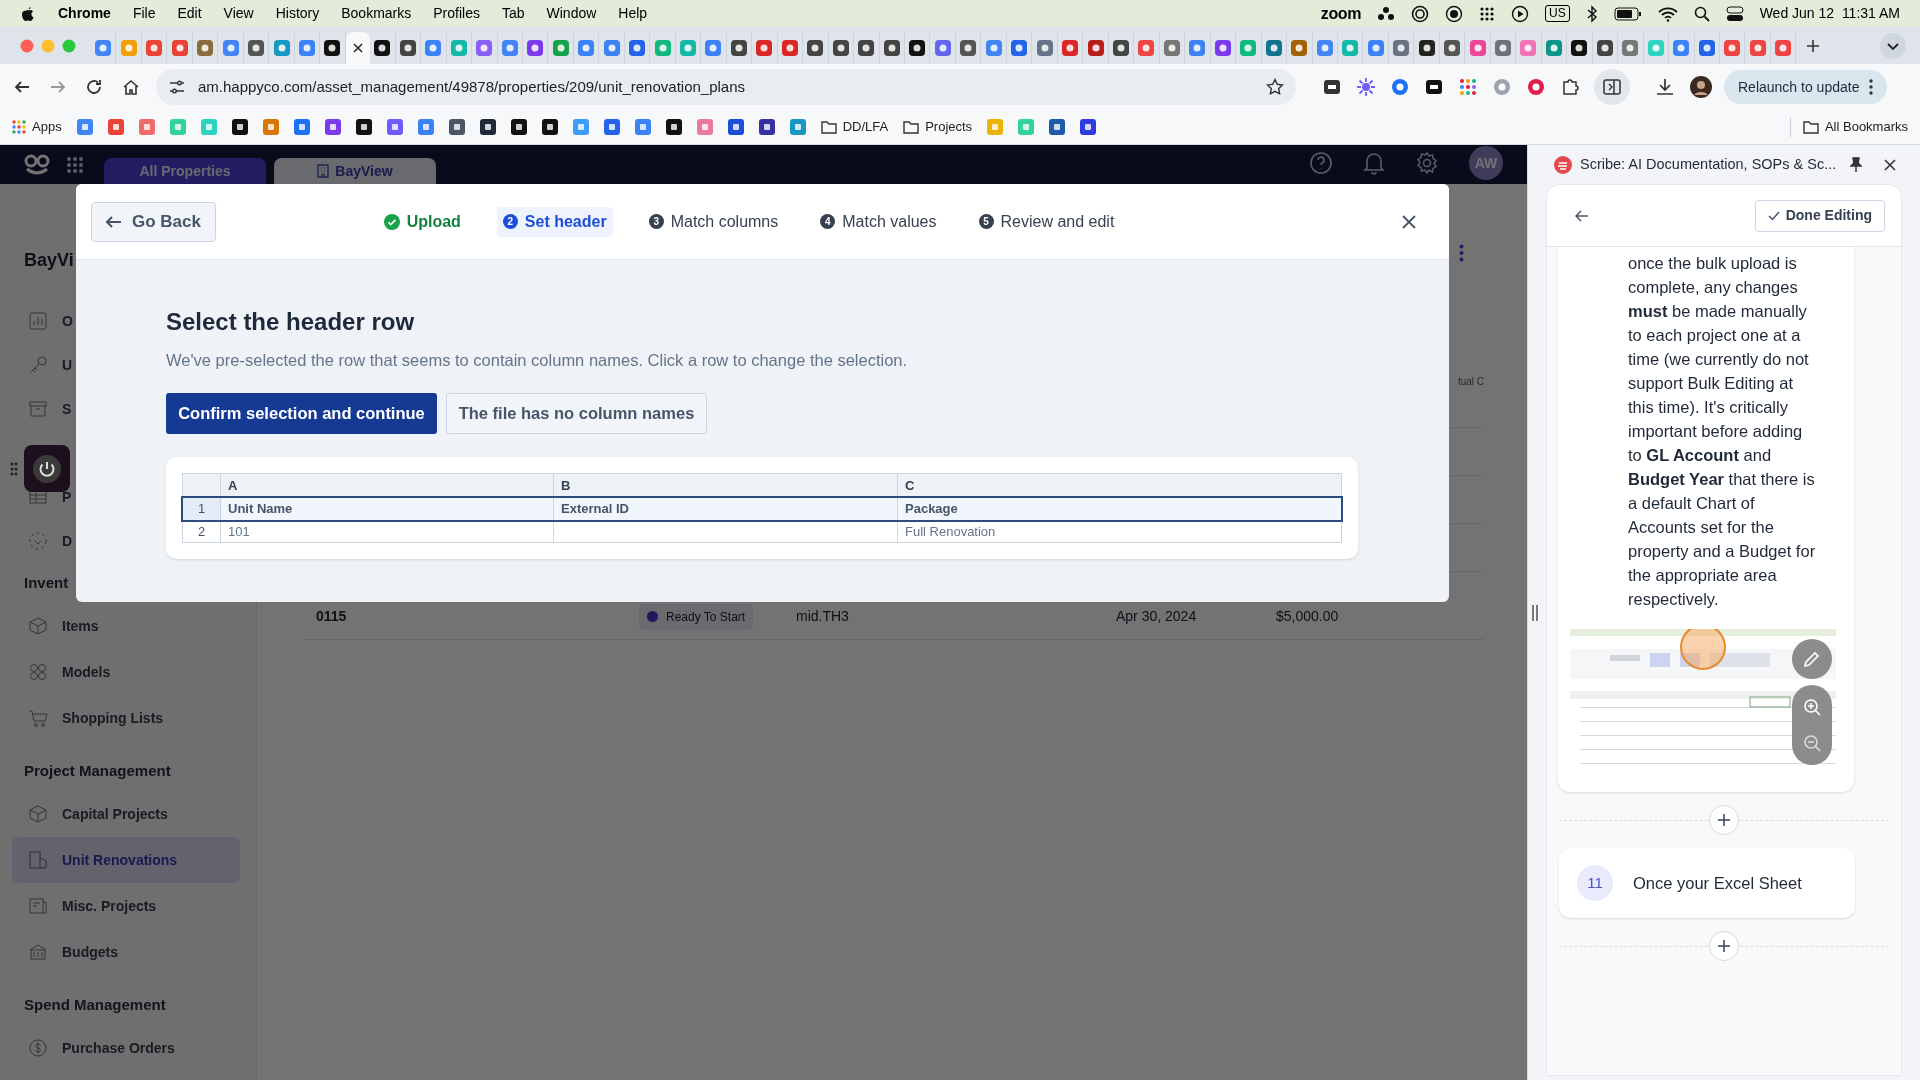 The width and height of the screenshot is (1920, 1080). I want to click on dialog-title: Select the header row, so click(291, 322).